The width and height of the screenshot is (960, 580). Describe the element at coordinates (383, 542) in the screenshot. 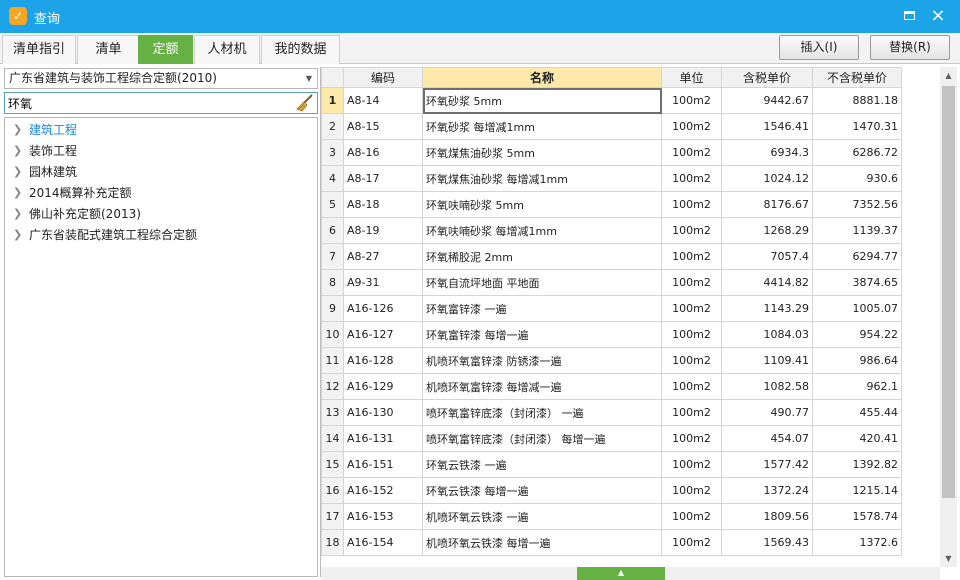

I see `cell-code: A16-154` at that location.